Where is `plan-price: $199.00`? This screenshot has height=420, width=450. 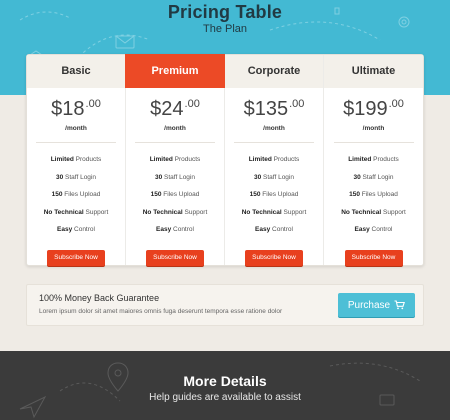
plan-price: $199.00 is located at coordinates (373, 112).